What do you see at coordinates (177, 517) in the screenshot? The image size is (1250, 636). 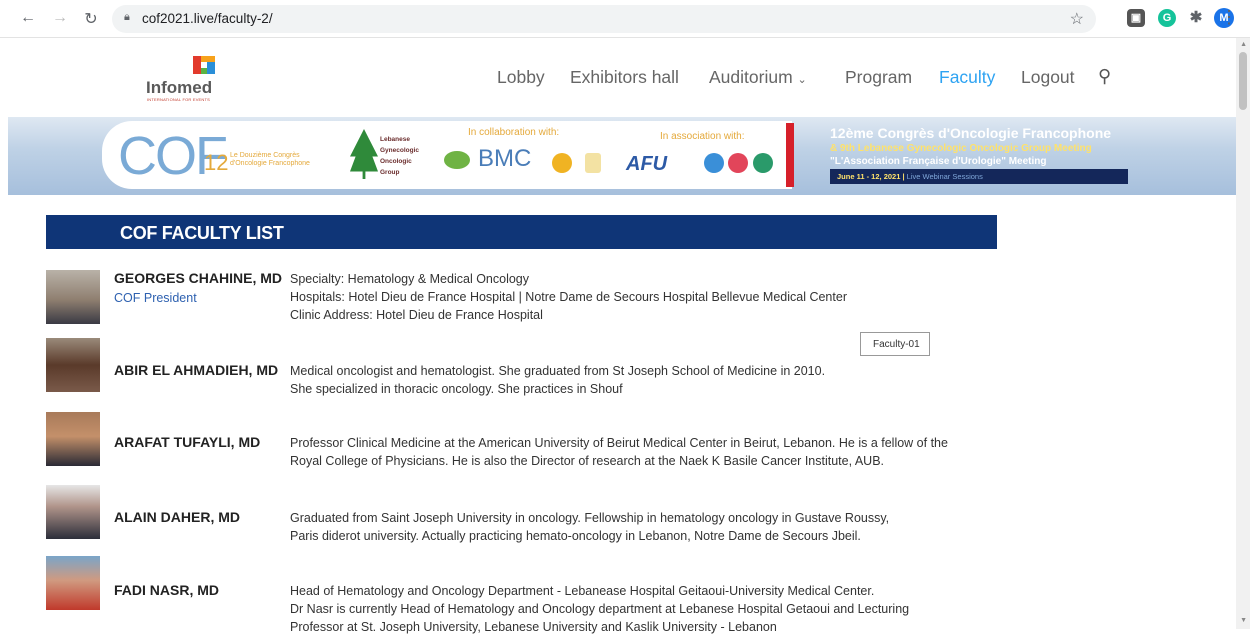 I see `member-name: ALAIN DAHER, MD` at bounding box center [177, 517].